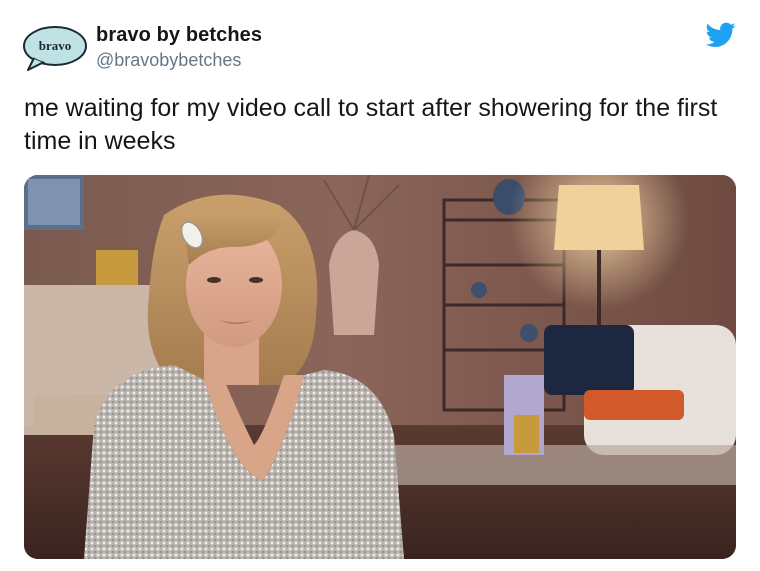 The image size is (760, 571). I want to click on account-name: bravo by betches, so click(179, 35).